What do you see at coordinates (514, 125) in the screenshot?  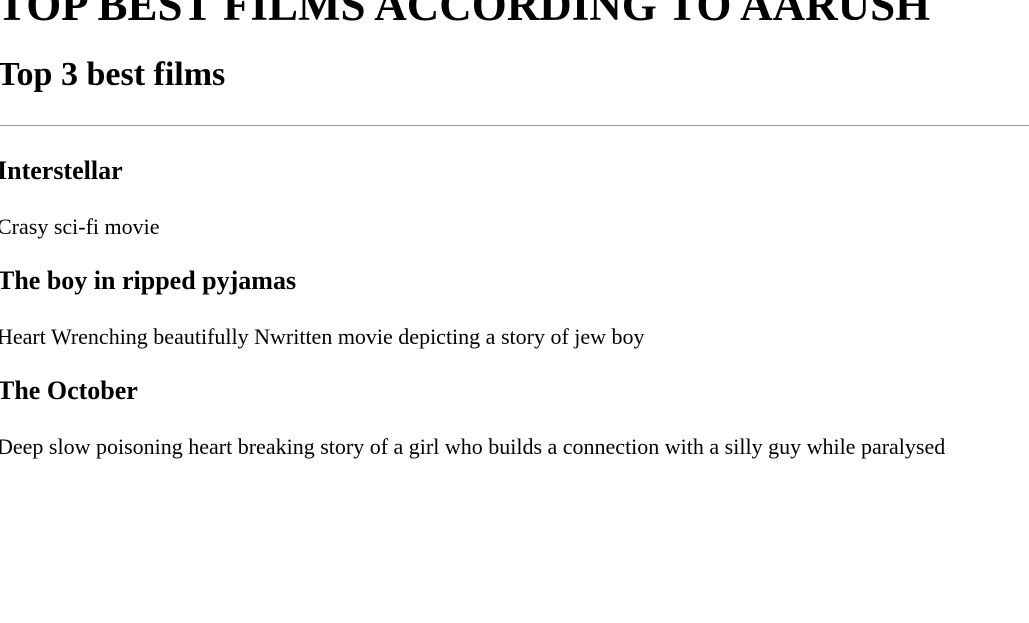 I see `divider` at bounding box center [514, 125].